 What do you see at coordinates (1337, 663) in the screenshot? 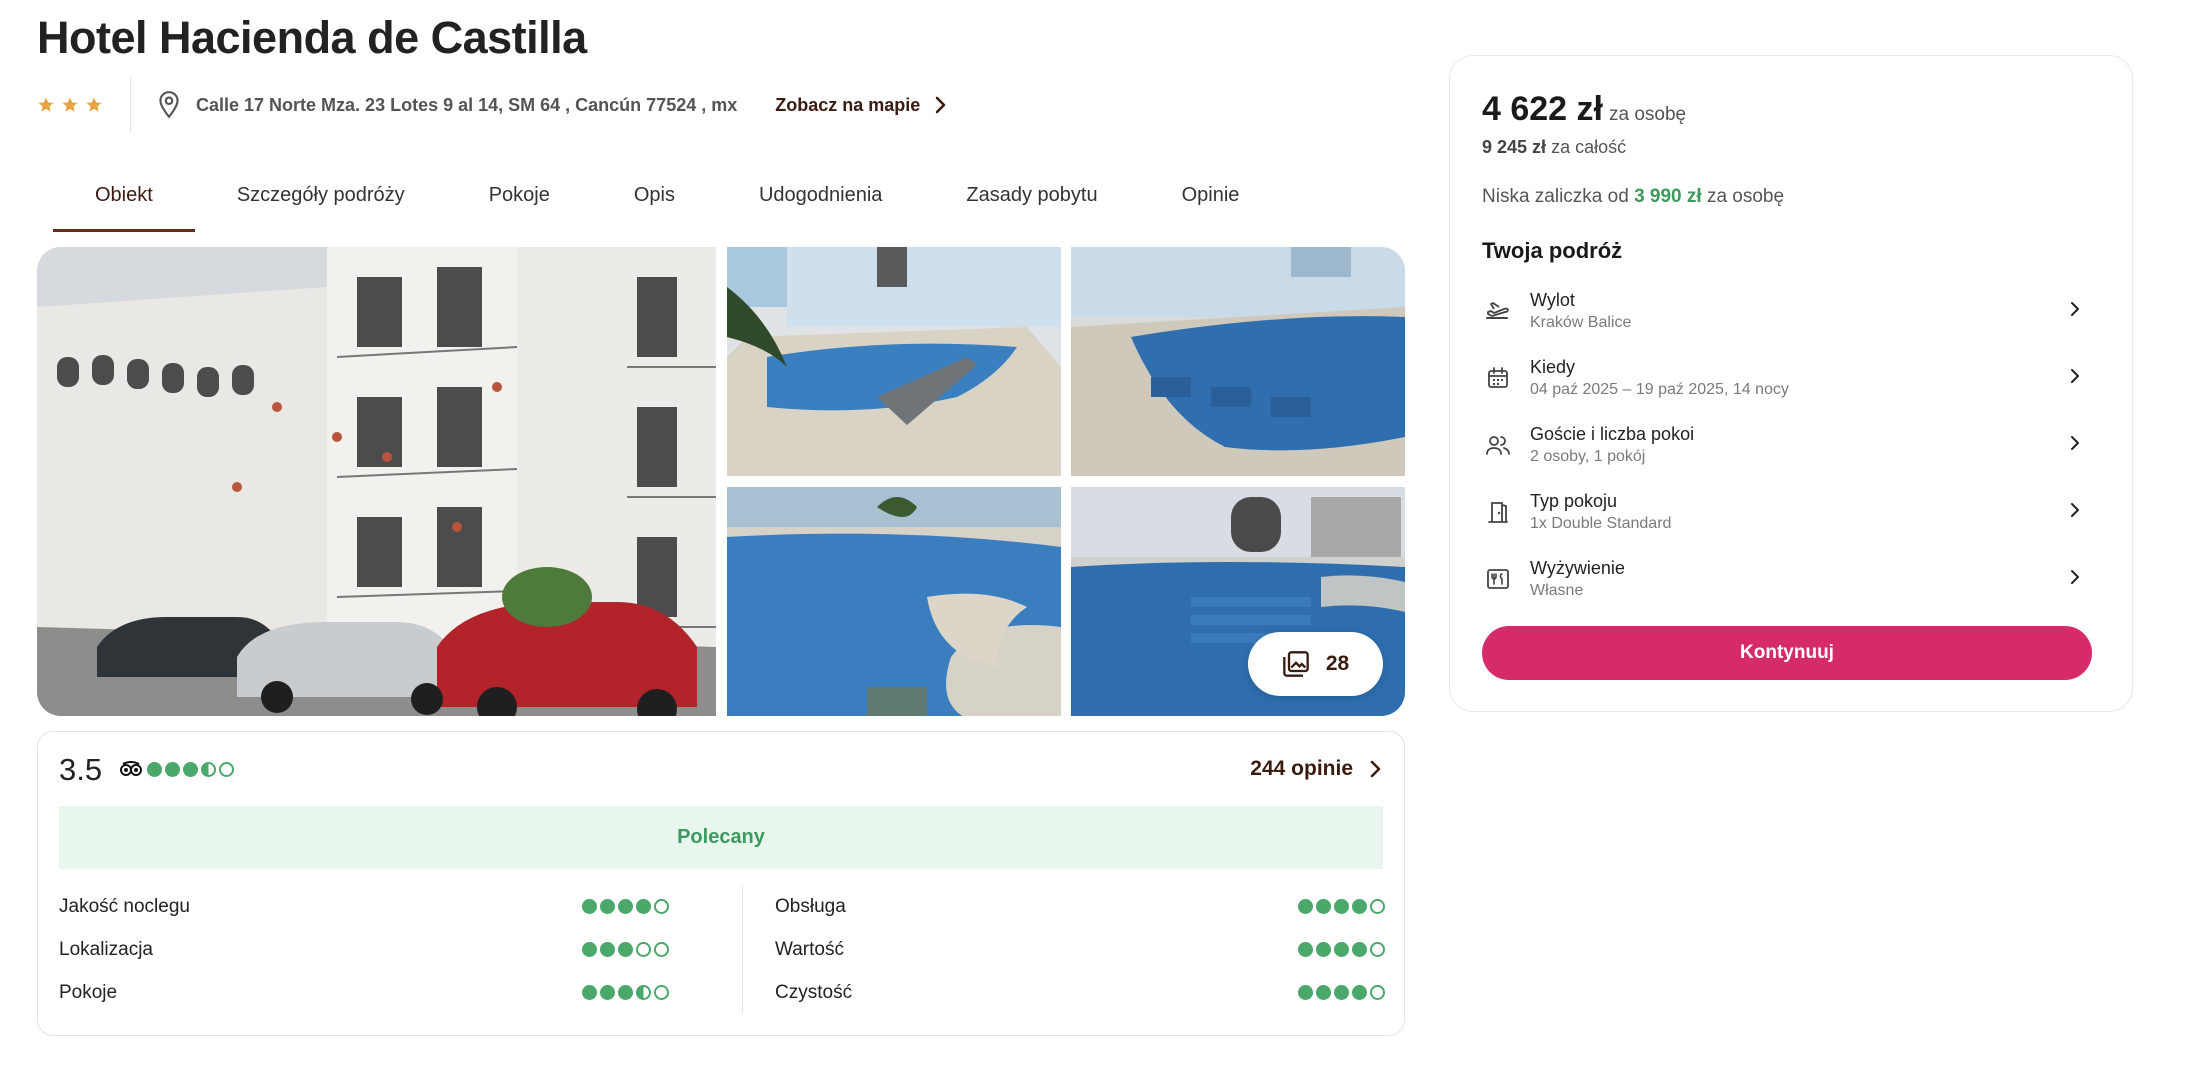
I see `photo-count-label: 28` at bounding box center [1337, 663].